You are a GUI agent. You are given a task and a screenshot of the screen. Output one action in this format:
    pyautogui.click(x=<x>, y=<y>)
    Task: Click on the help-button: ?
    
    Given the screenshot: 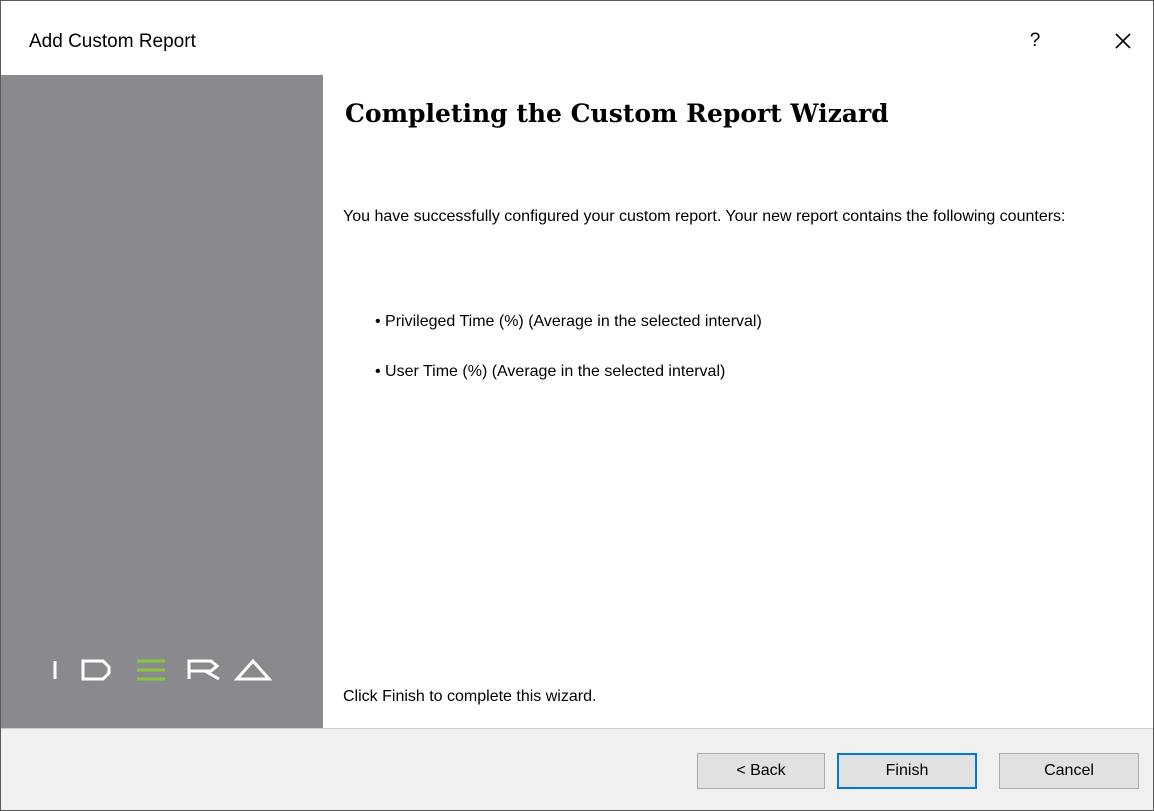 What is the action you would take?
    pyautogui.click(x=1035, y=41)
    